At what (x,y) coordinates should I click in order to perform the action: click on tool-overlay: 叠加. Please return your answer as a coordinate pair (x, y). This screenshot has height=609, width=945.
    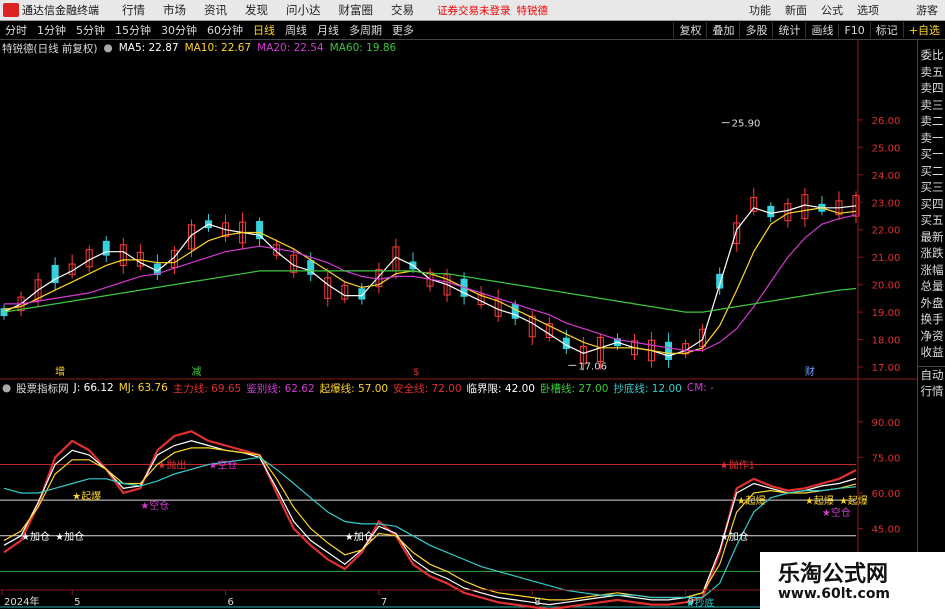
    Looking at the image, I should click on (722, 30).